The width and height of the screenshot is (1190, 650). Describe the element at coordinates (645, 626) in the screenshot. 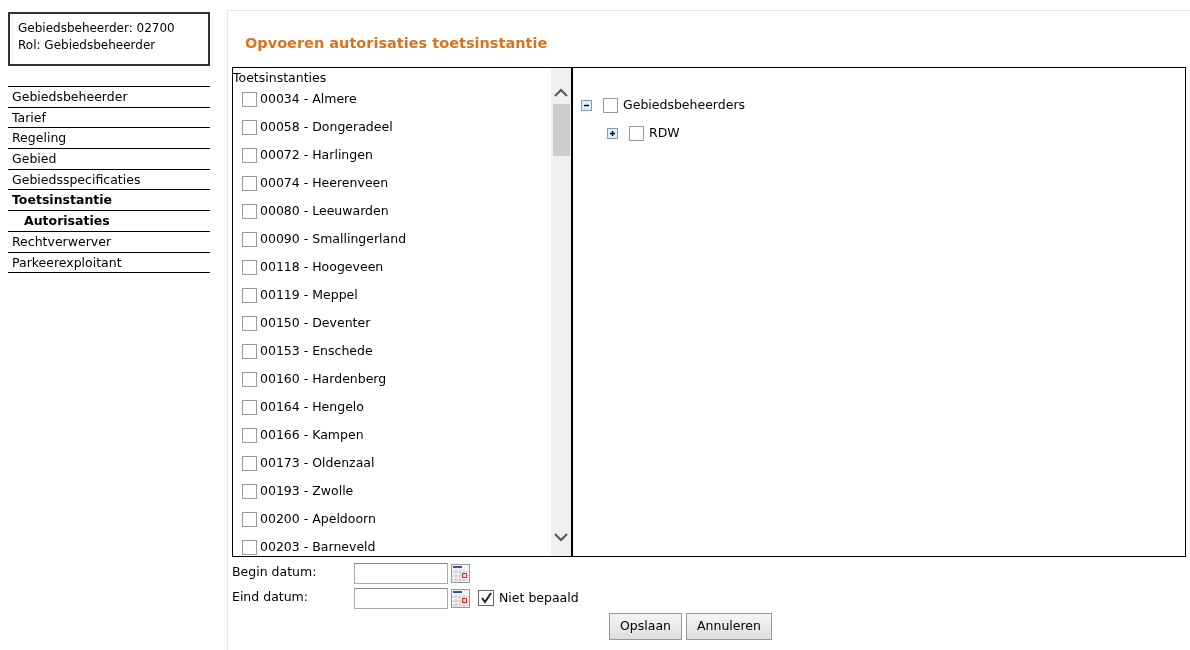

I see `save-button: Opslaan` at that location.